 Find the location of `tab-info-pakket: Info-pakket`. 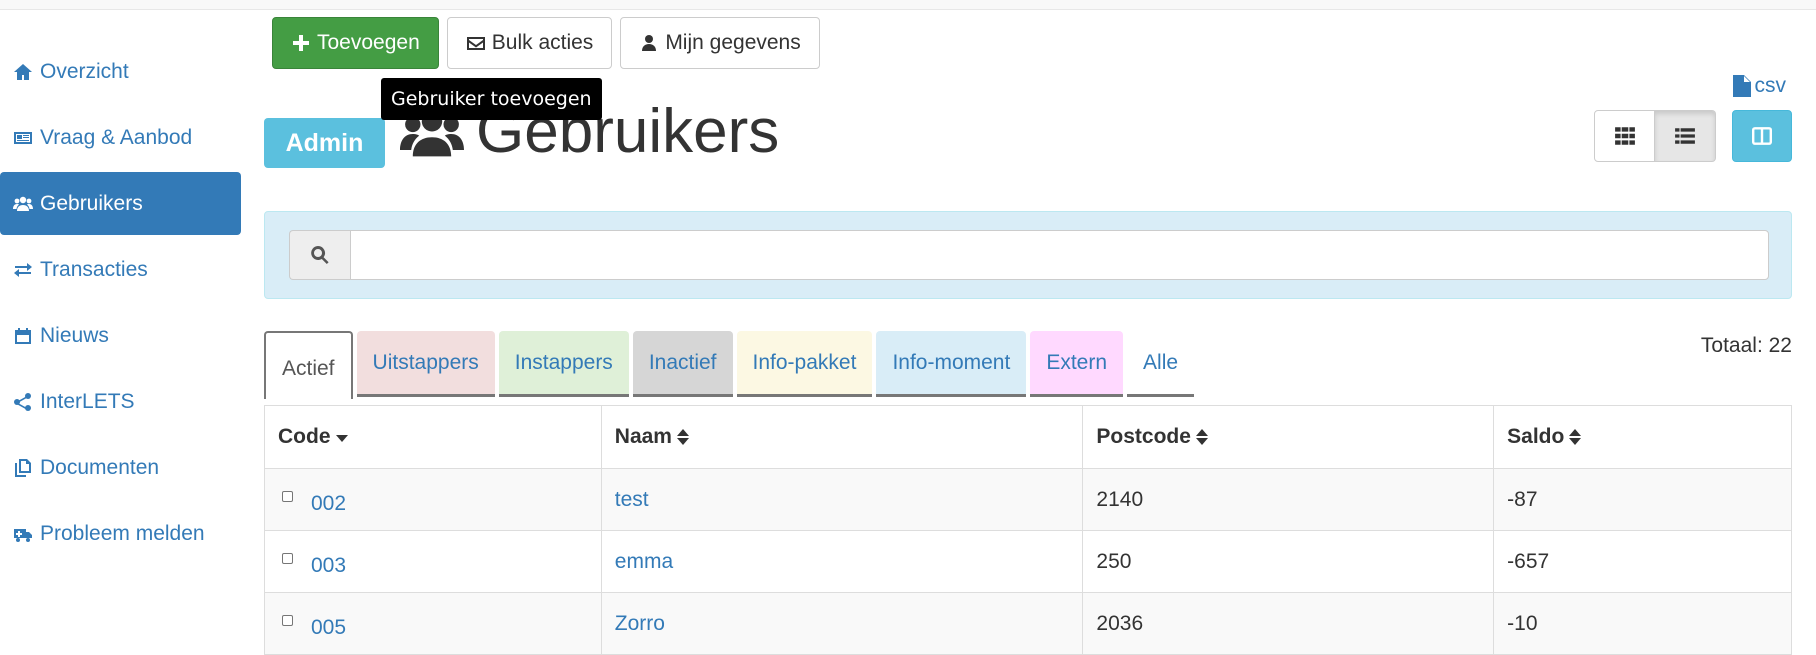

tab-info-pakket: Info-pakket is located at coordinates (804, 364).